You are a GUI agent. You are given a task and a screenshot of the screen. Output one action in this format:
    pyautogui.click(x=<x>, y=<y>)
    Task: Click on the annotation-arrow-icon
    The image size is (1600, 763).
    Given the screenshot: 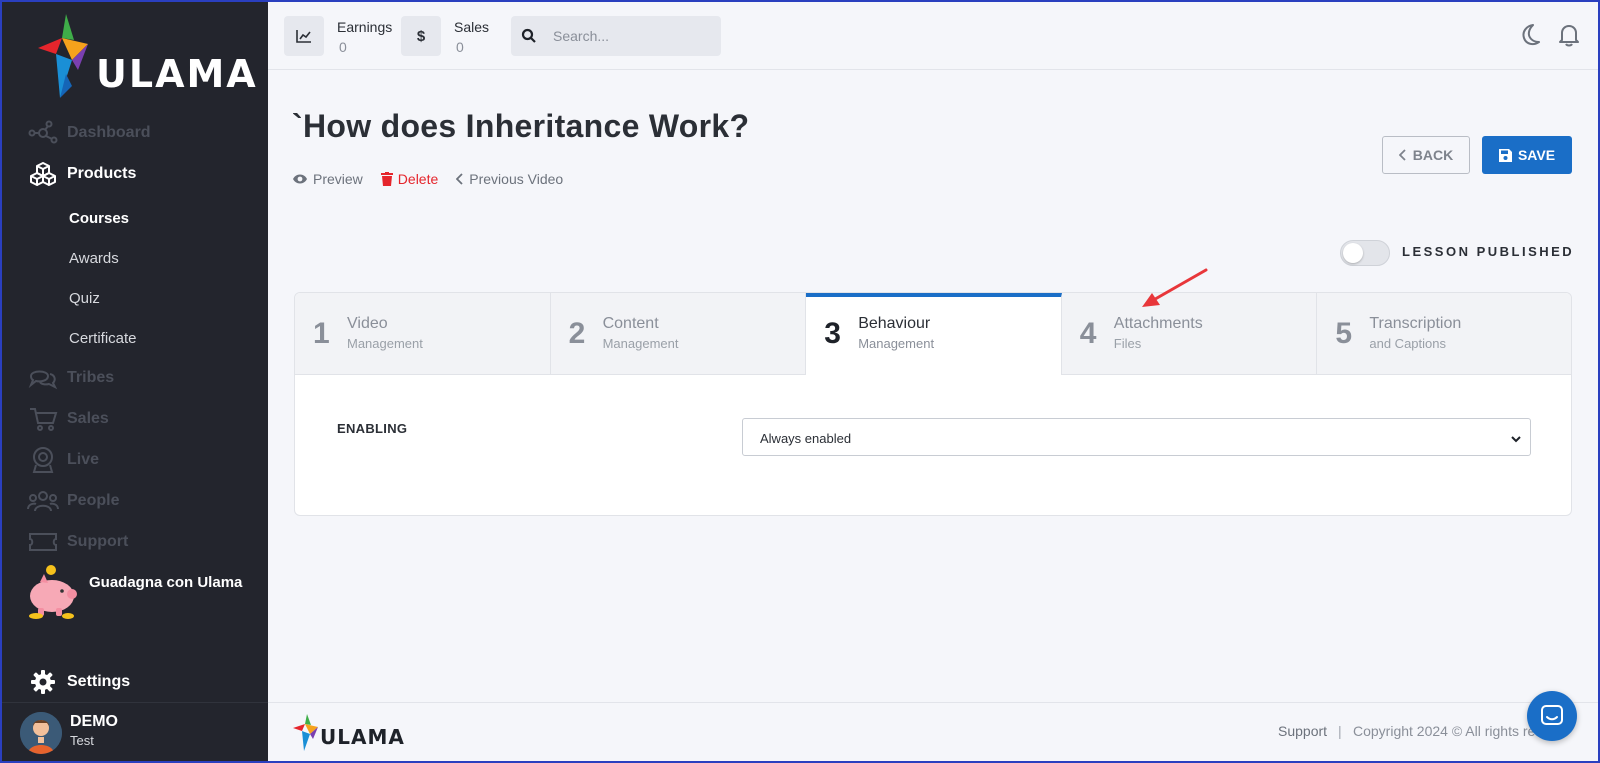 What is the action you would take?
    pyautogui.click(x=1175, y=287)
    